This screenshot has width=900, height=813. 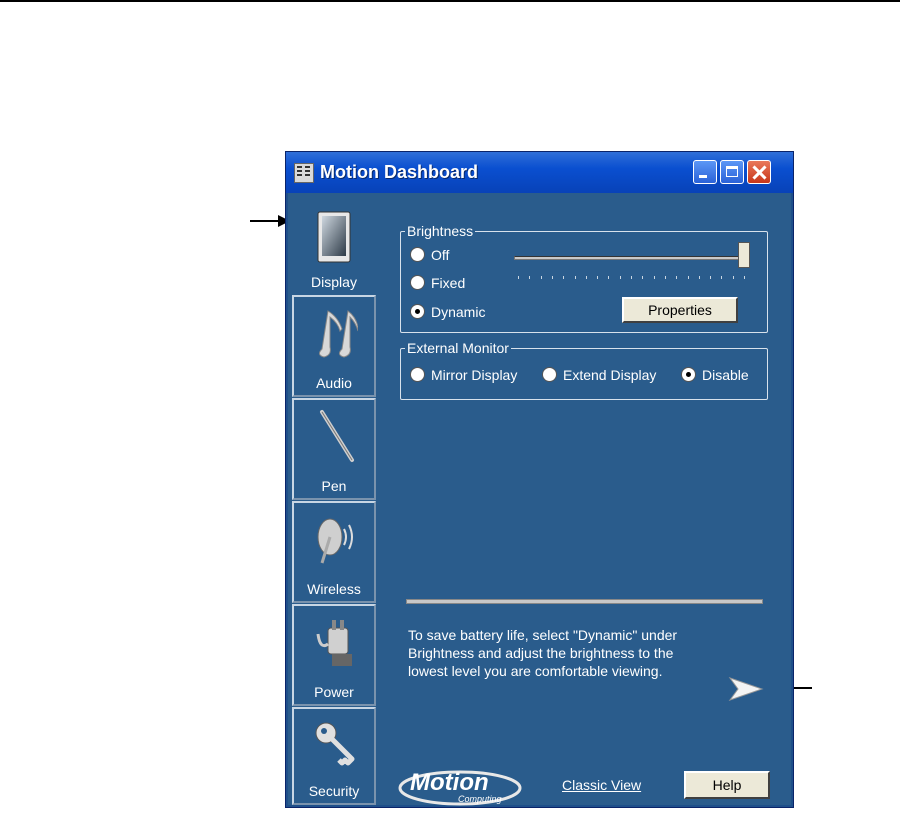 I want to click on annotation-arrow-left, so click(x=270, y=221).